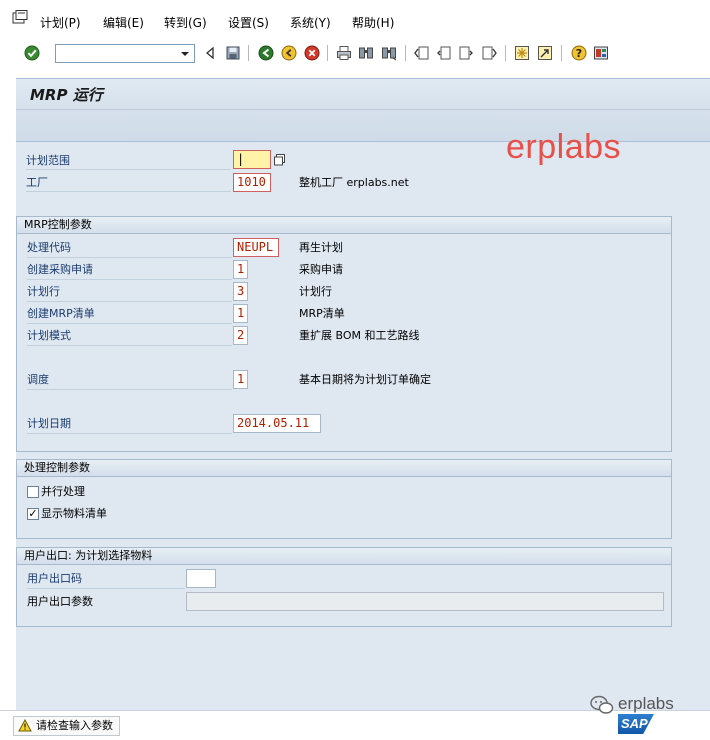 The width and height of the screenshot is (710, 740). I want to click on menu-settings: 设置(S), so click(248, 23).